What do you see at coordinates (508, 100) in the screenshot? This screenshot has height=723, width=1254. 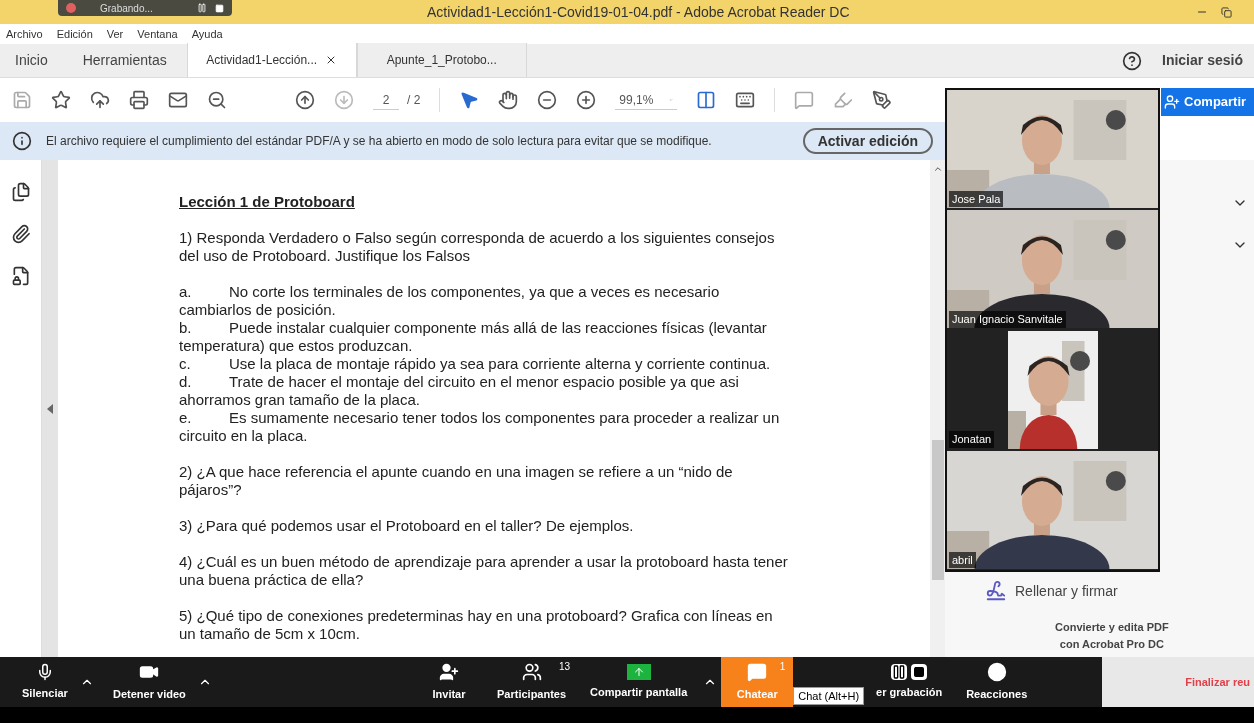 I see `hand-icon` at bounding box center [508, 100].